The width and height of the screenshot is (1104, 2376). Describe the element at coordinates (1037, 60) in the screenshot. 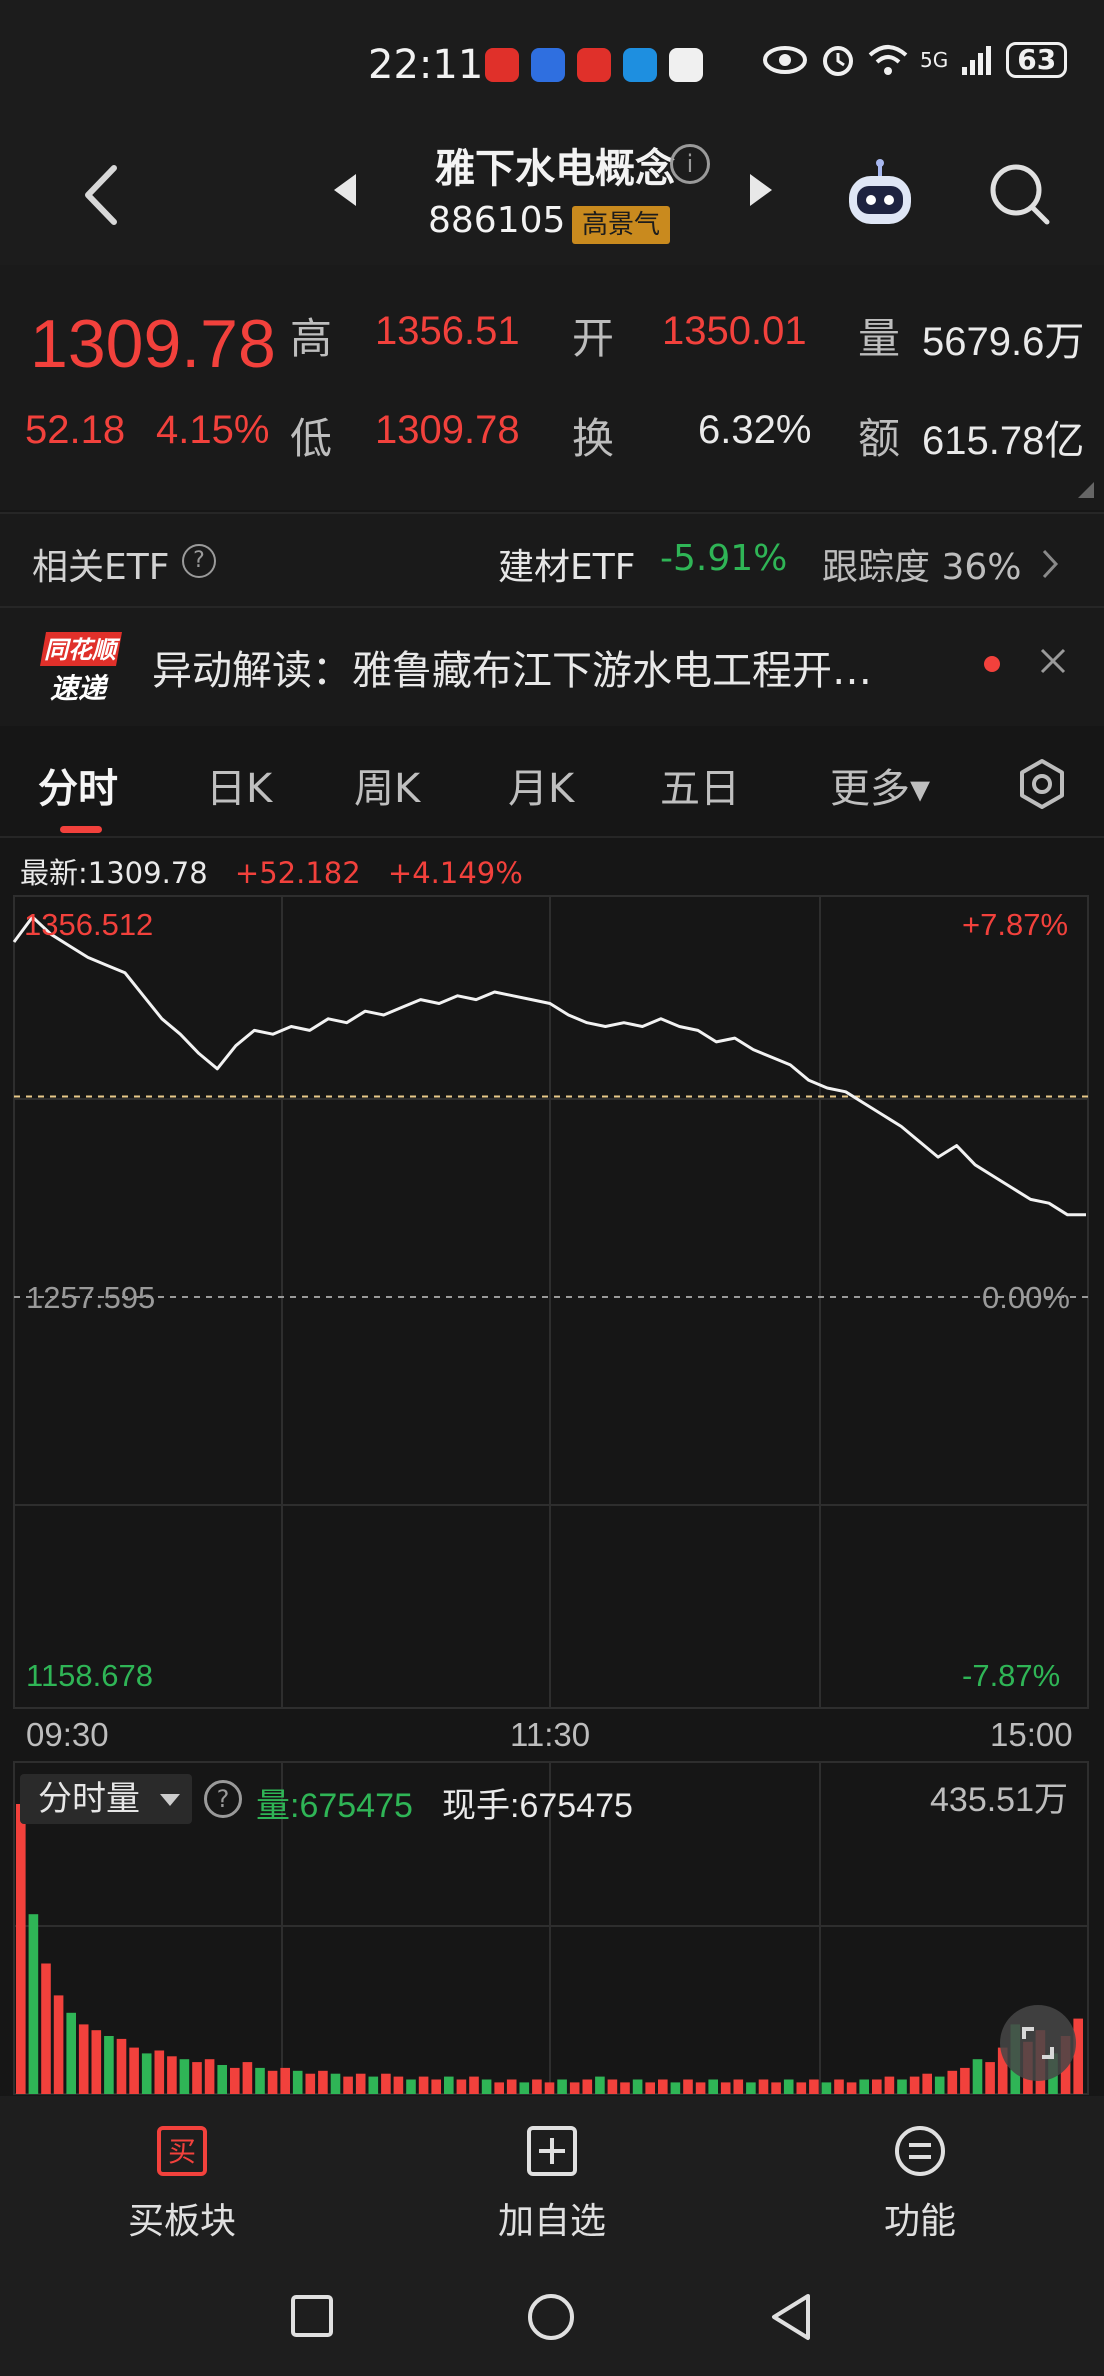

I see `battery-indicator: 63` at that location.